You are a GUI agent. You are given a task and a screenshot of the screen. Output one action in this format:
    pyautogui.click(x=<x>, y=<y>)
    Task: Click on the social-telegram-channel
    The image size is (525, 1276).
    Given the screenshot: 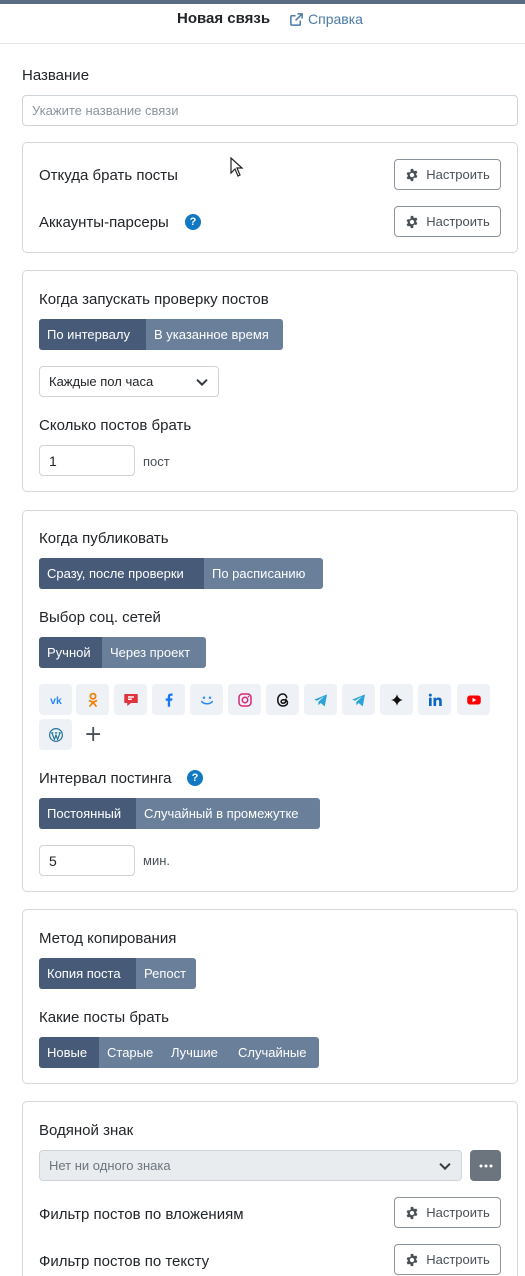 What is the action you would take?
    pyautogui.click(x=358, y=699)
    